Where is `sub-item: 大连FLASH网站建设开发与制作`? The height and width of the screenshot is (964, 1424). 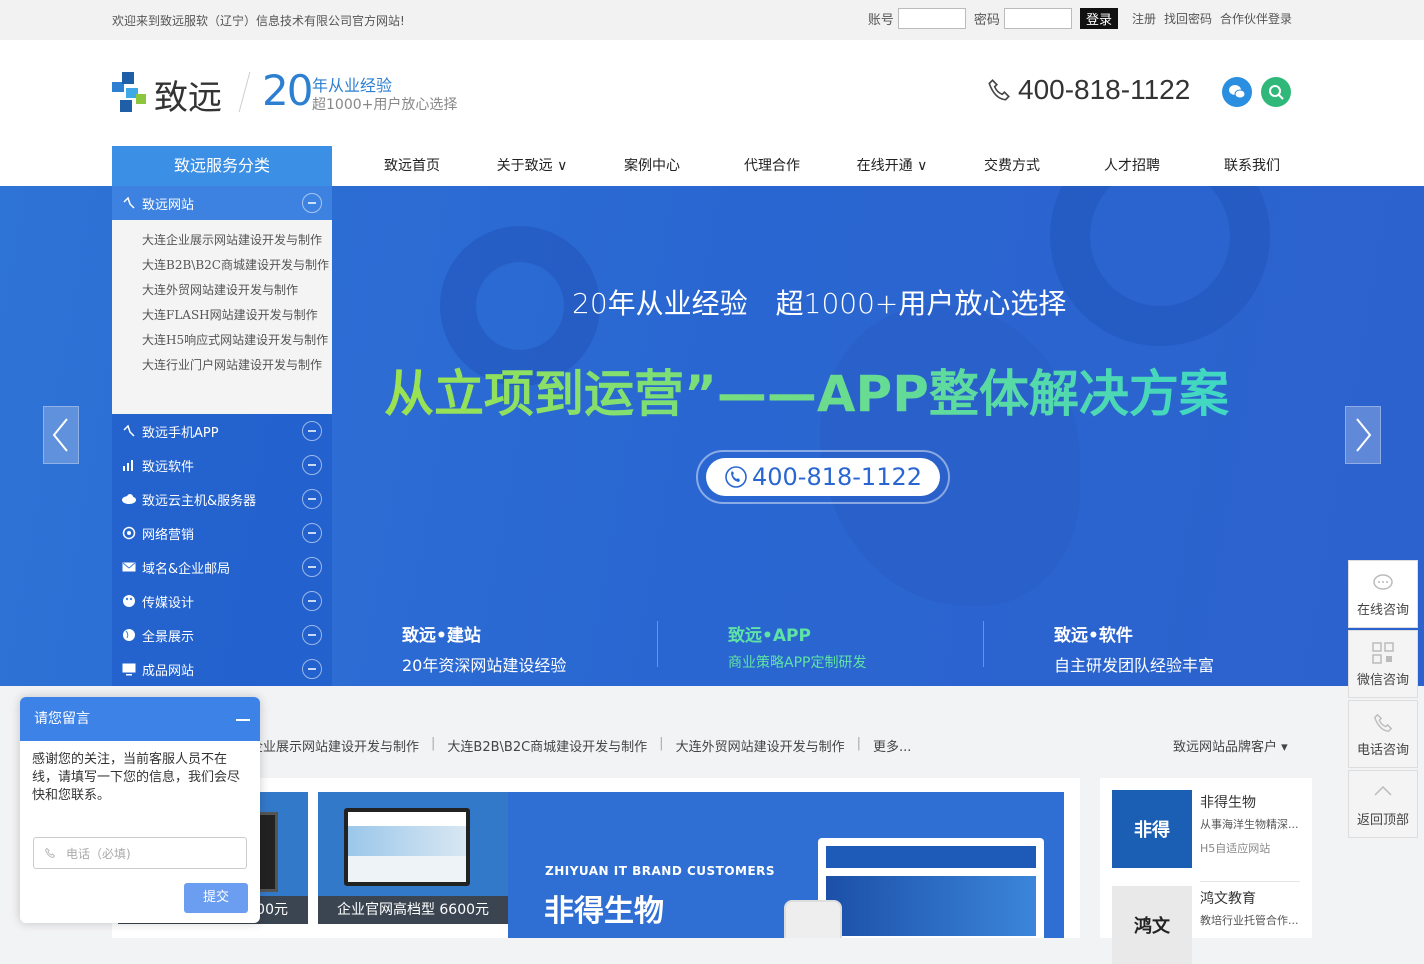 sub-item: 大连FLASH网站建设开发与制作 is located at coordinates (237, 315).